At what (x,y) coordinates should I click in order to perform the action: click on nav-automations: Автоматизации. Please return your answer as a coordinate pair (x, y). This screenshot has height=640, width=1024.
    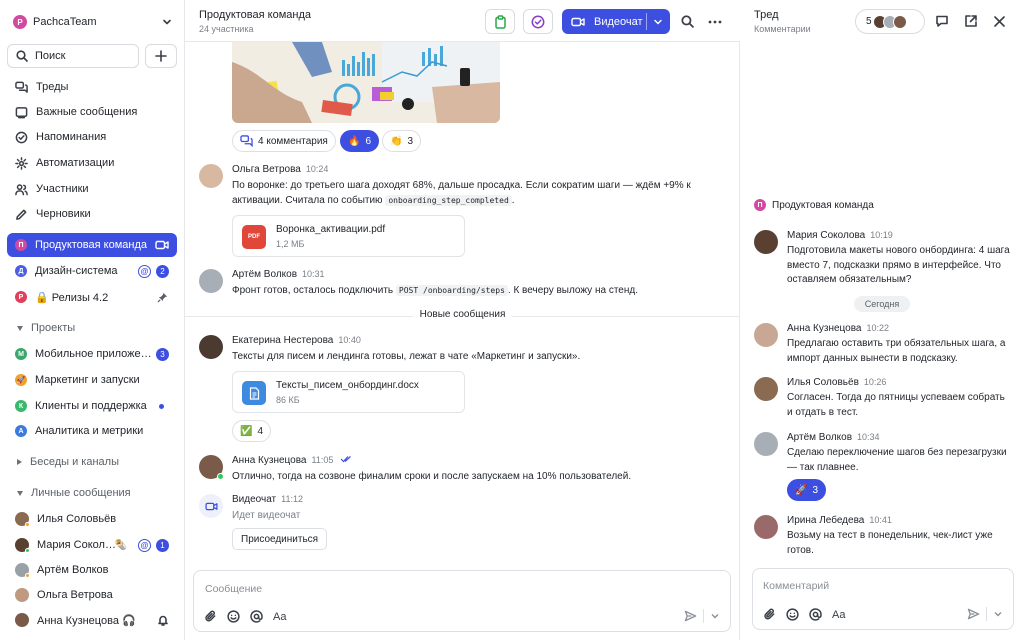
    Looking at the image, I should click on (92, 163).